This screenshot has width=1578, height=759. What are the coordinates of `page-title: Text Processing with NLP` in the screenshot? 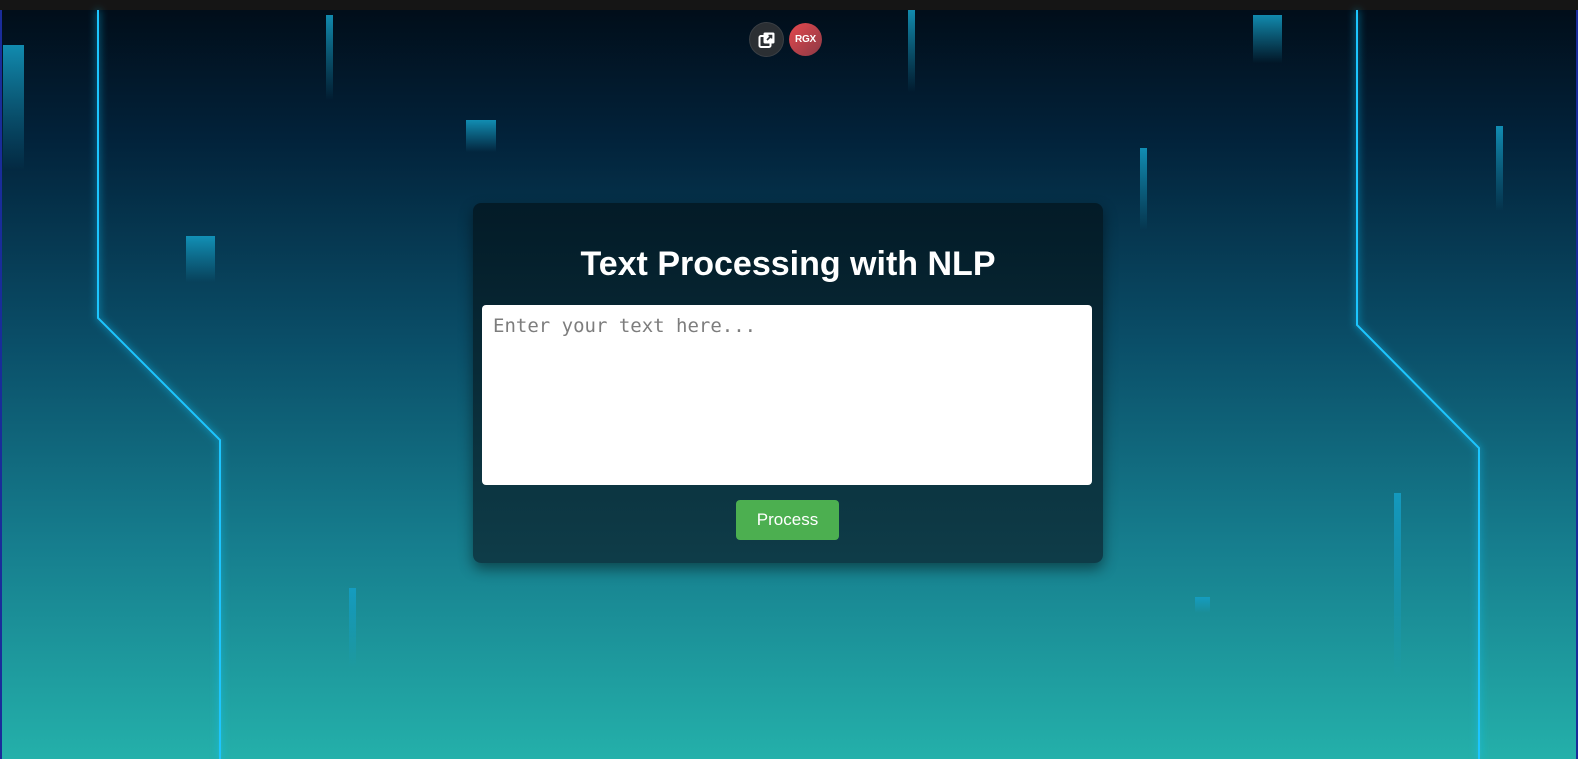 It's located at (788, 264).